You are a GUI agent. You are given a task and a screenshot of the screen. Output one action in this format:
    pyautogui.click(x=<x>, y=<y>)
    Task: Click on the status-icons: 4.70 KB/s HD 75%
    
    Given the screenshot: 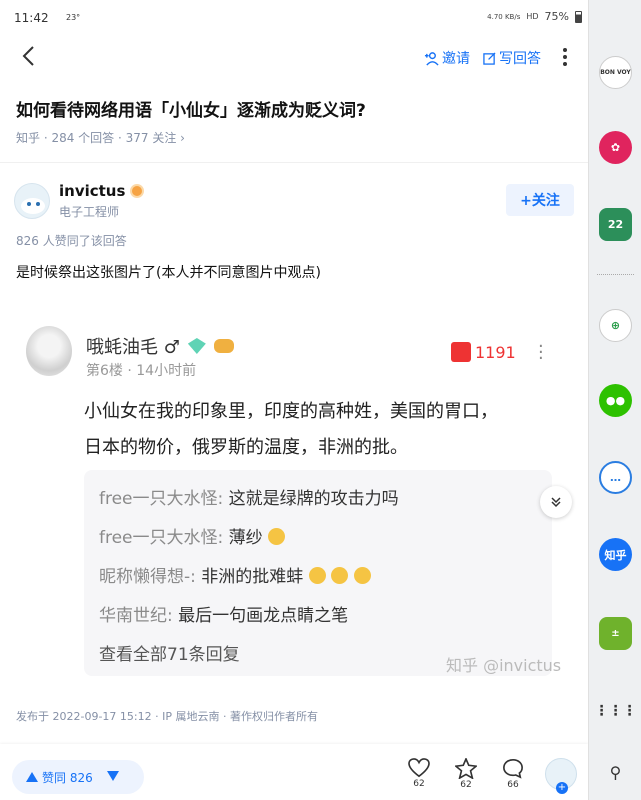 What is the action you would take?
    pyautogui.click(x=534, y=16)
    